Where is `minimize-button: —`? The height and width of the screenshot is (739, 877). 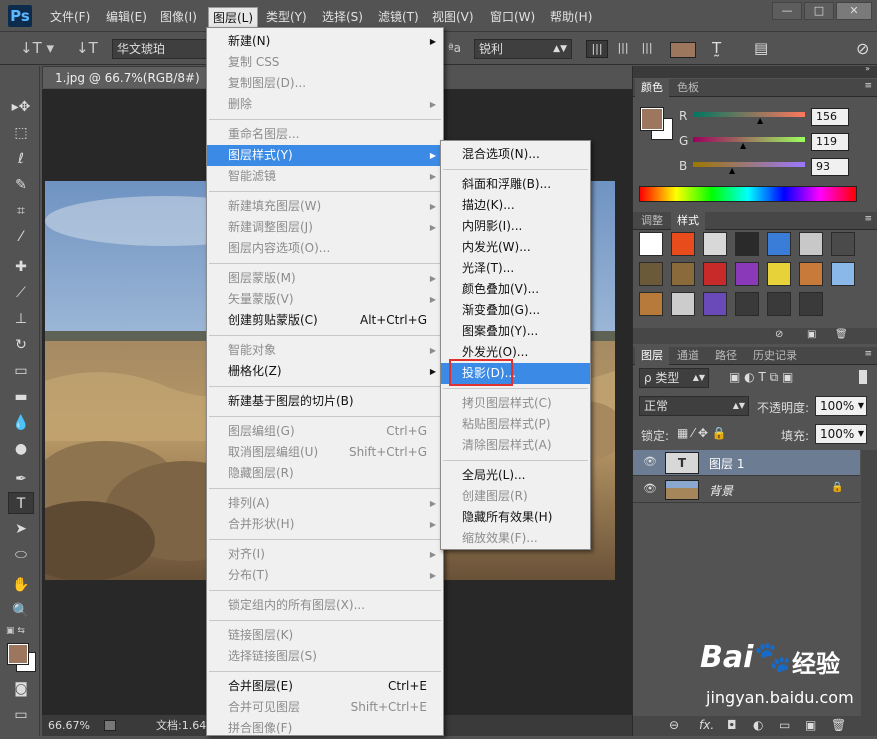 minimize-button: — is located at coordinates (787, 11).